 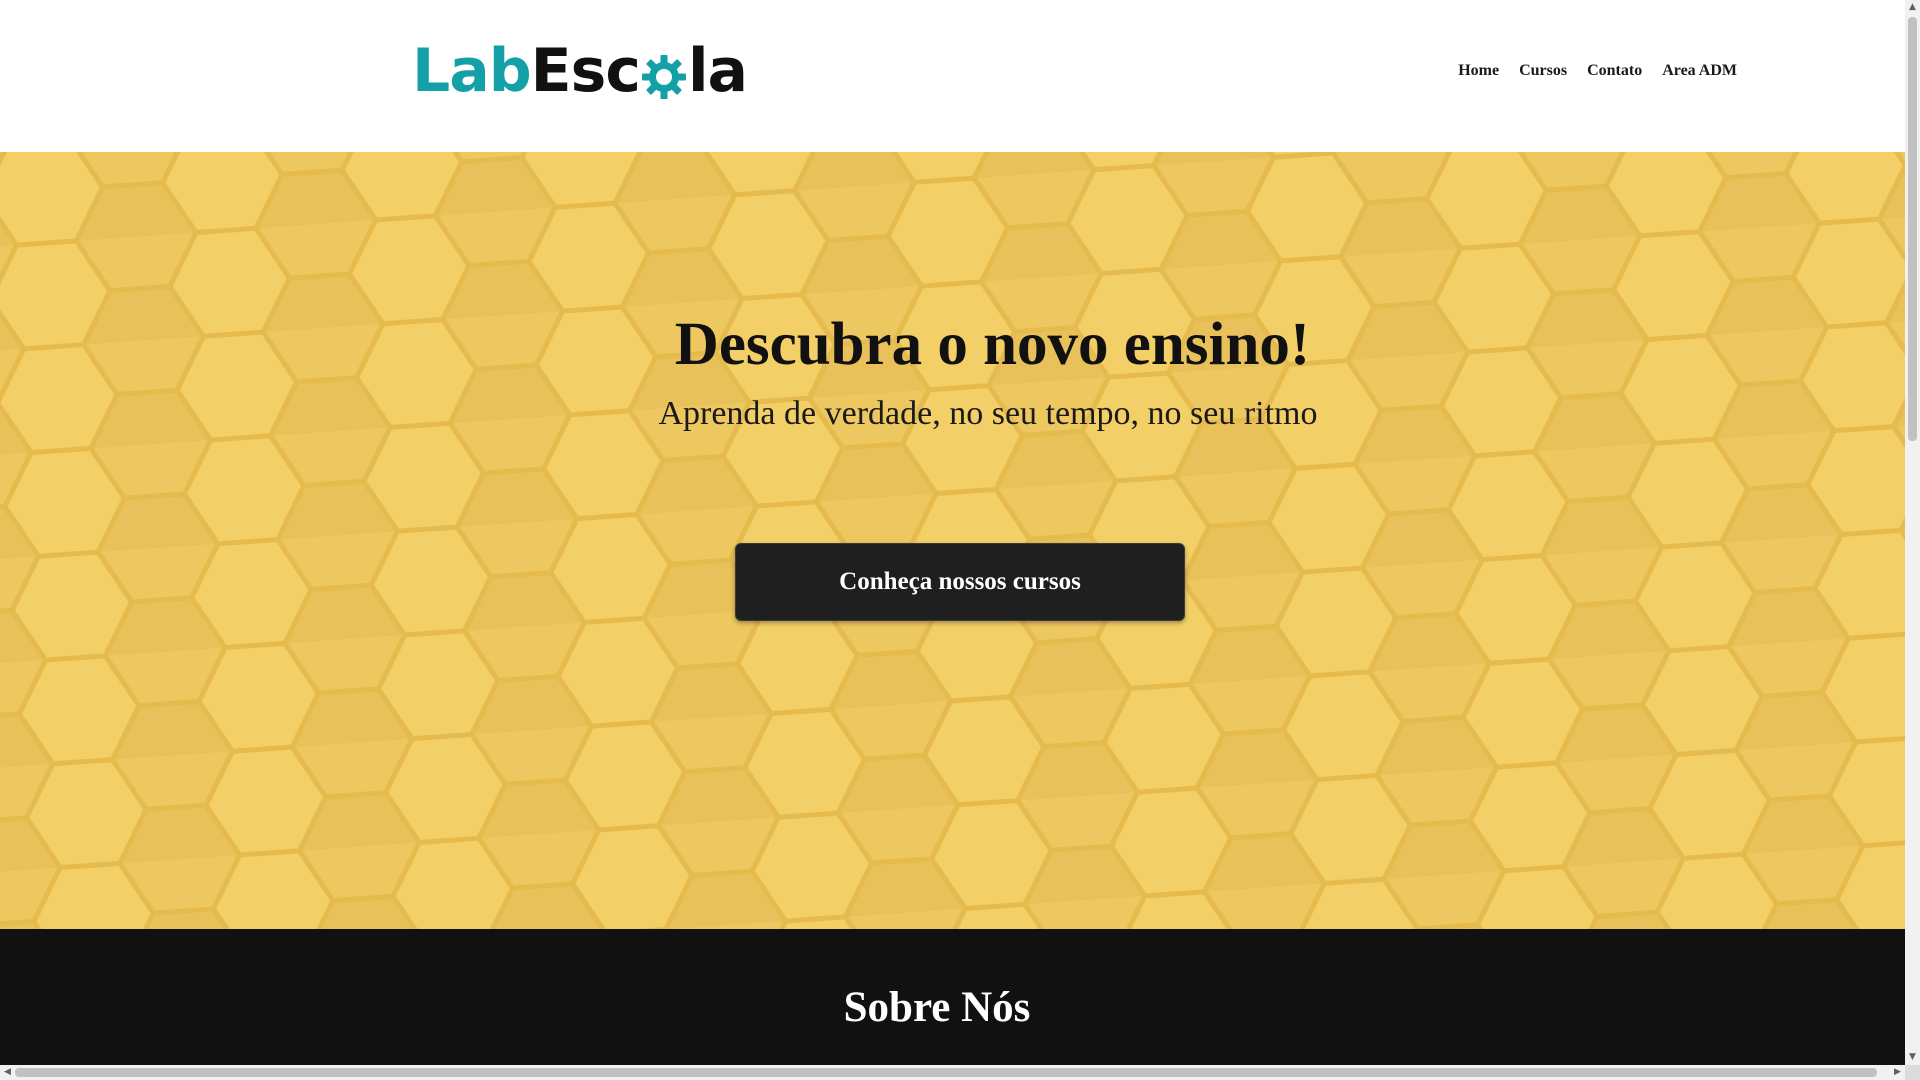 What do you see at coordinates (7, 1072) in the screenshot?
I see `scroll-left-arrow-icon: ◀` at bounding box center [7, 1072].